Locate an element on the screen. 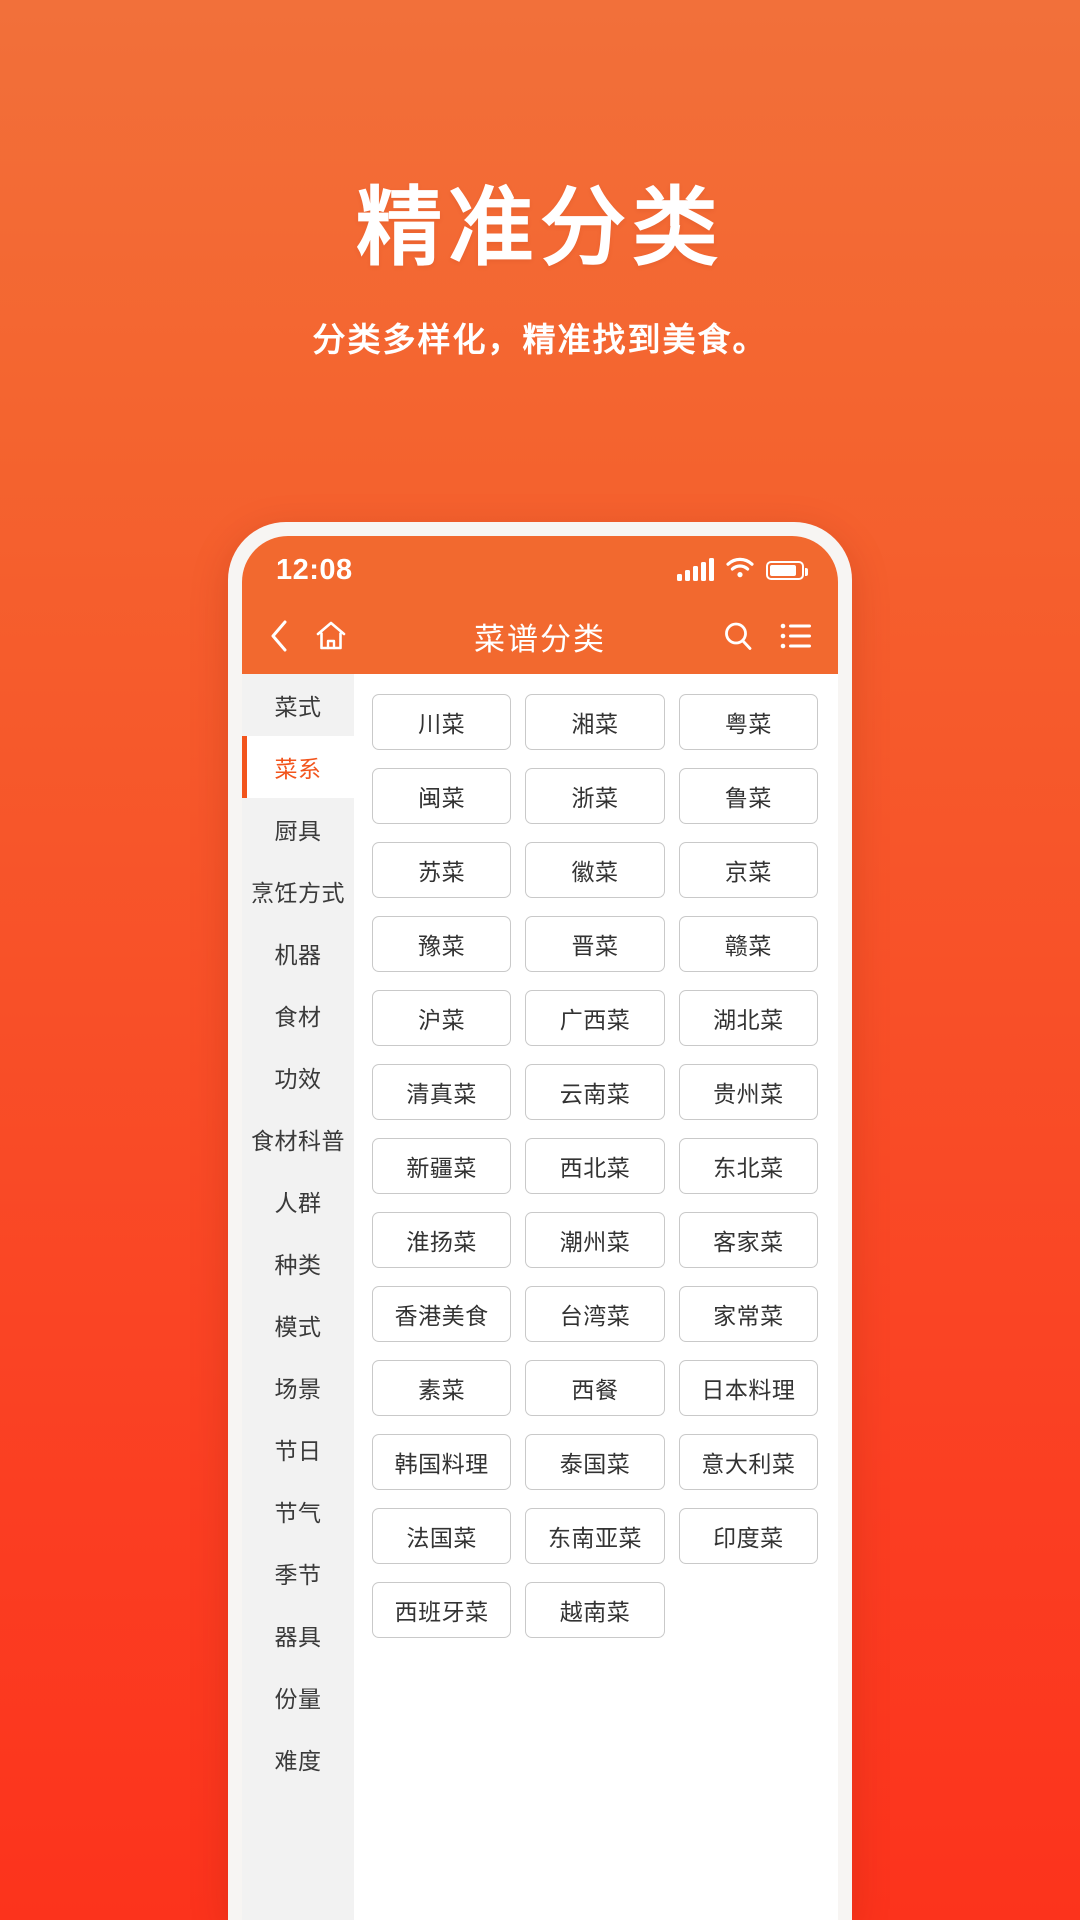 The width and height of the screenshot is (1080, 1920). cuisine-chip: 贵州菜 is located at coordinates (748, 1092).